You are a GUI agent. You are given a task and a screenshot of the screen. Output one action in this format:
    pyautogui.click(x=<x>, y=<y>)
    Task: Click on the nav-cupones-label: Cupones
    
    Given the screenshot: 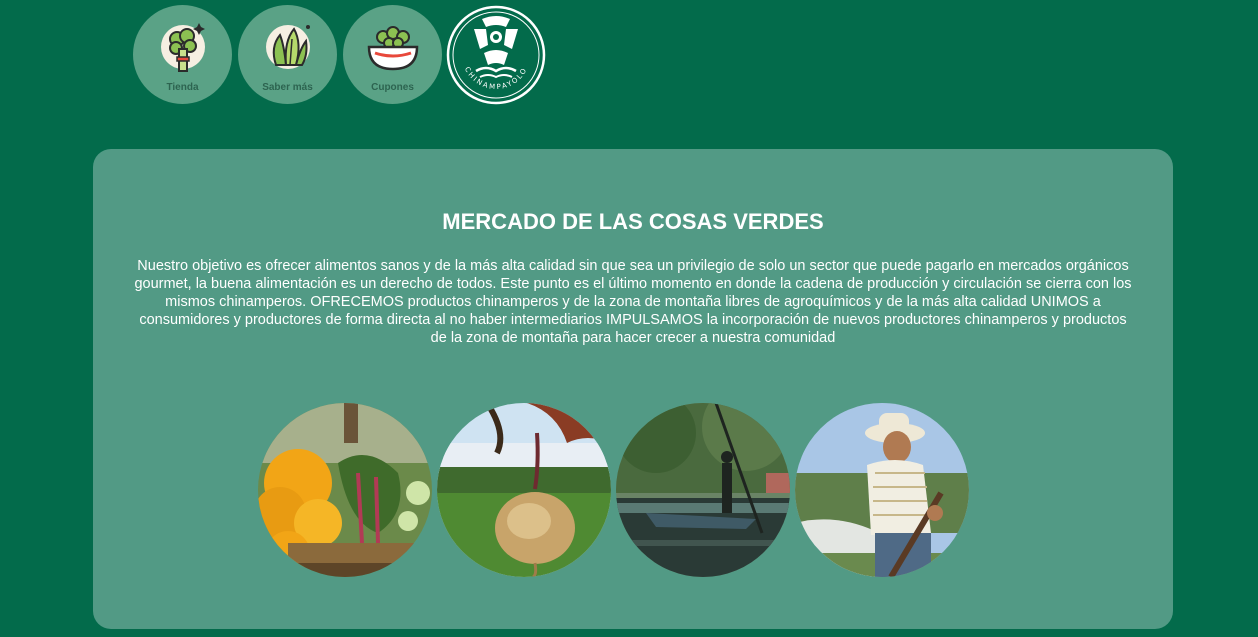 What is the action you would take?
    pyautogui.click(x=392, y=87)
    